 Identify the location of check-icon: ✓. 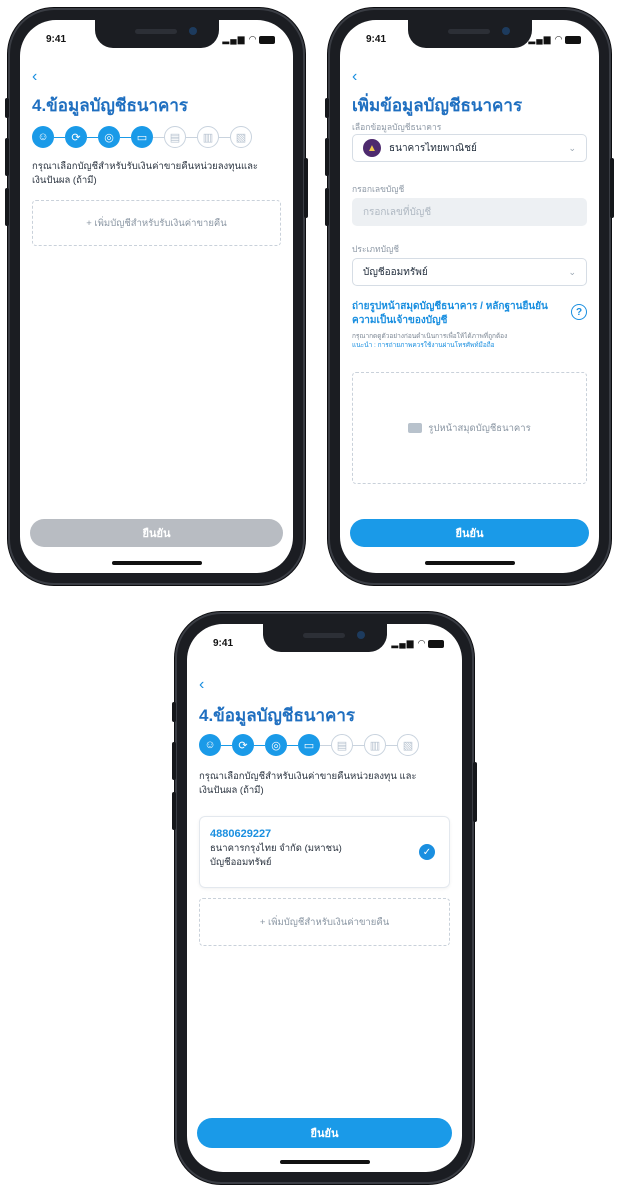
(427, 852).